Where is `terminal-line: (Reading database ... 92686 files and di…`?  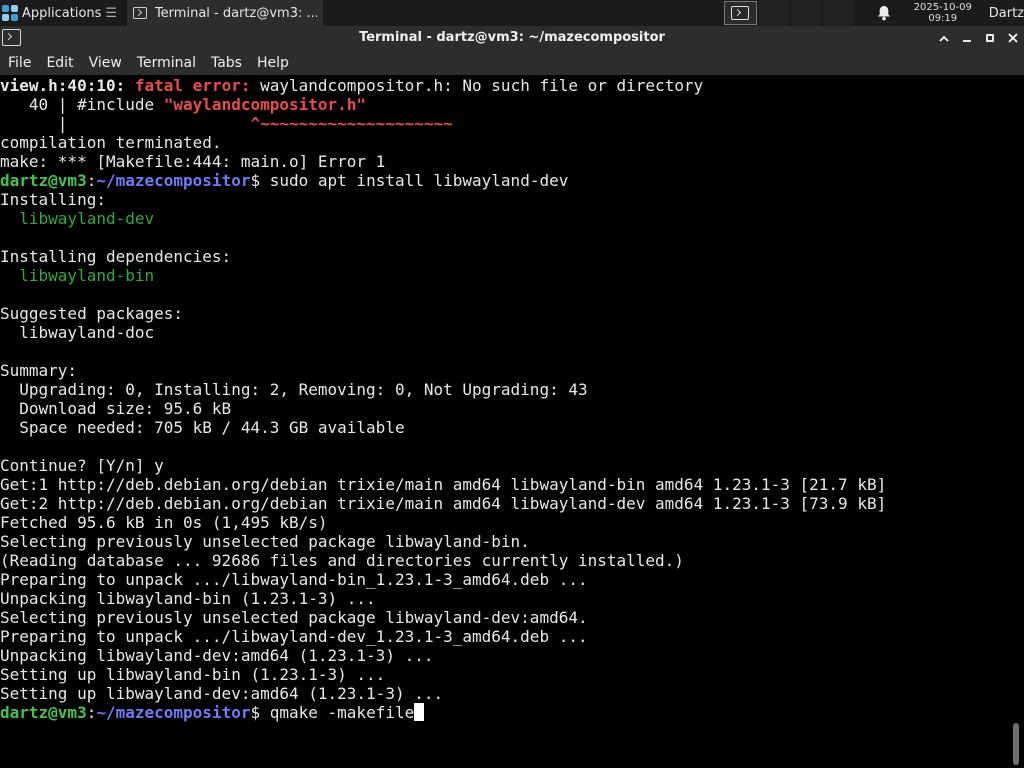 terminal-line: (Reading database ... 92686 files and di… is located at coordinates (342, 560).